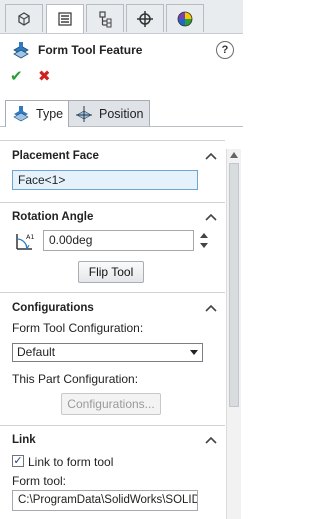 Image resolution: width=320 pixels, height=519 pixels. Describe the element at coordinates (71, 462) in the screenshot. I see `link-to-form-tool-label: Link to form tool` at that location.